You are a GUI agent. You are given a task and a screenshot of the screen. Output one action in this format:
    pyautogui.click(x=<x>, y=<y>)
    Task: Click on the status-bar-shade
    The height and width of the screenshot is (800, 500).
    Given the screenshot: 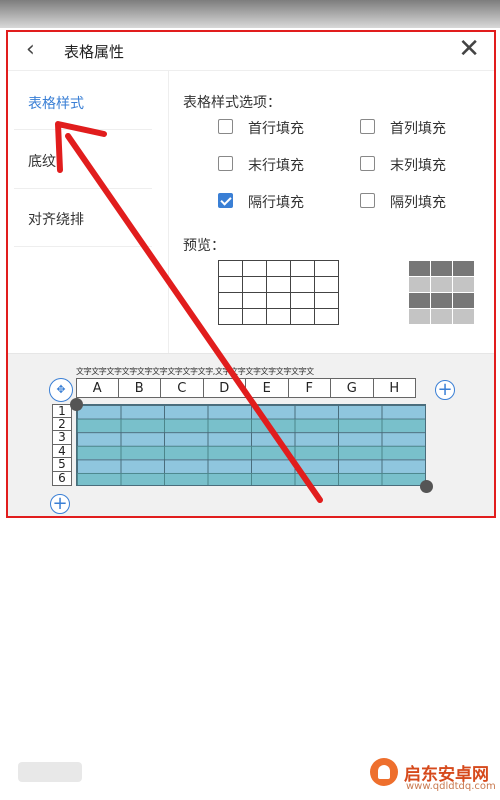 What is the action you would take?
    pyautogui.click(x=250, y=14)
    